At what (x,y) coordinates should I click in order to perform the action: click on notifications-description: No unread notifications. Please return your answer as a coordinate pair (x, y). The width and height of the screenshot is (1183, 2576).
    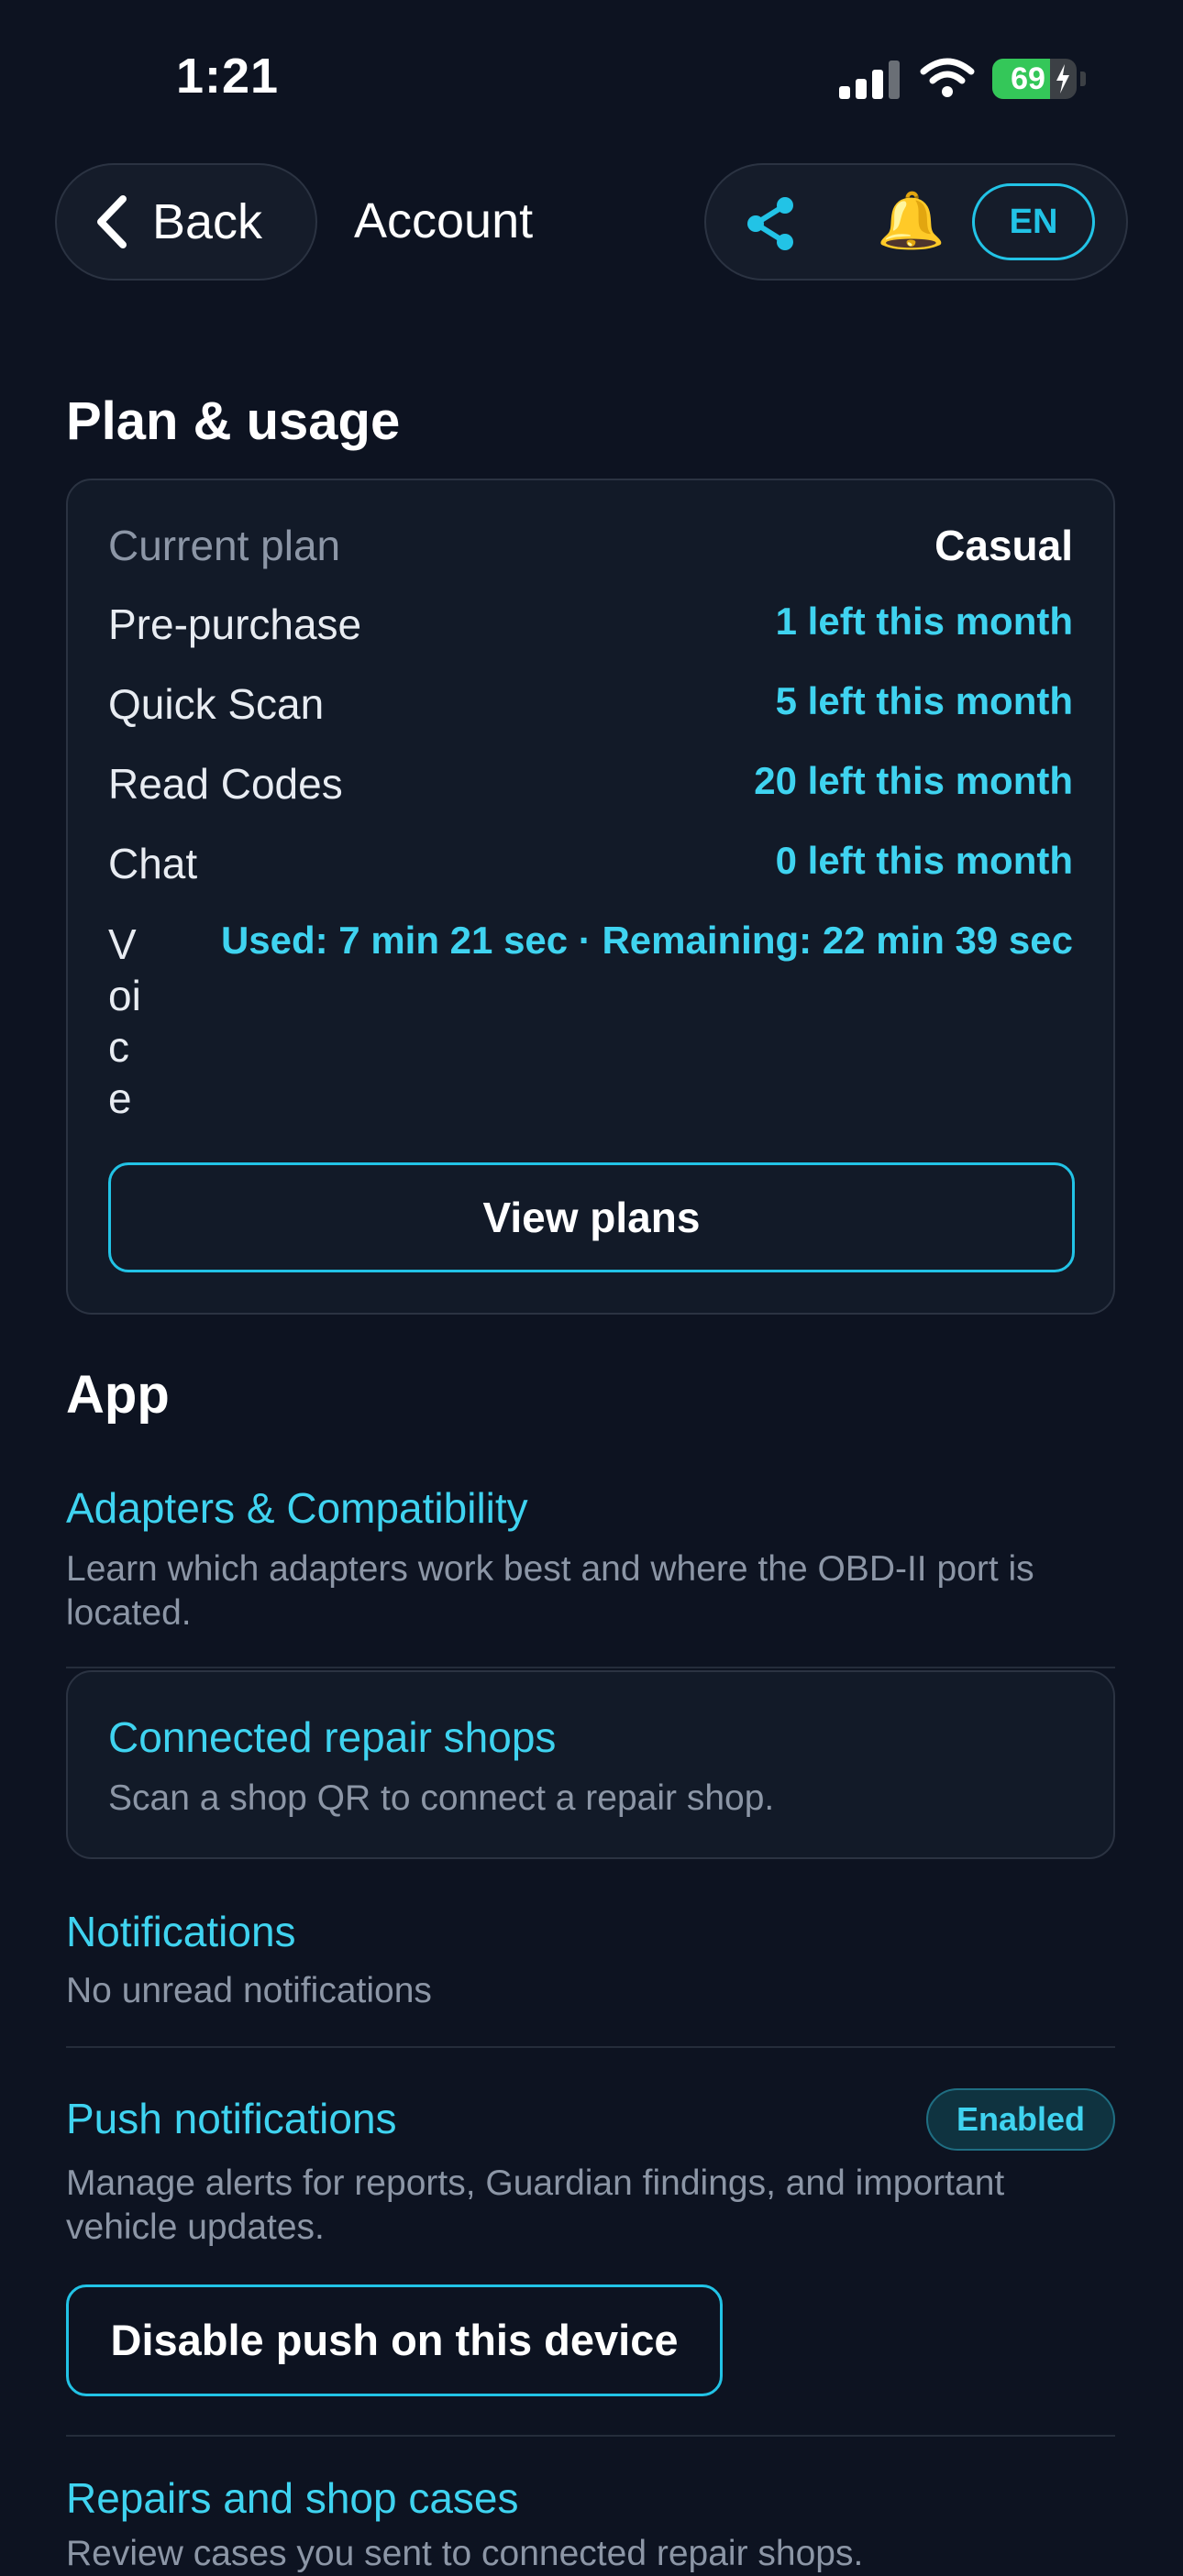
    Looking at the image, I should click on (249, 1991).